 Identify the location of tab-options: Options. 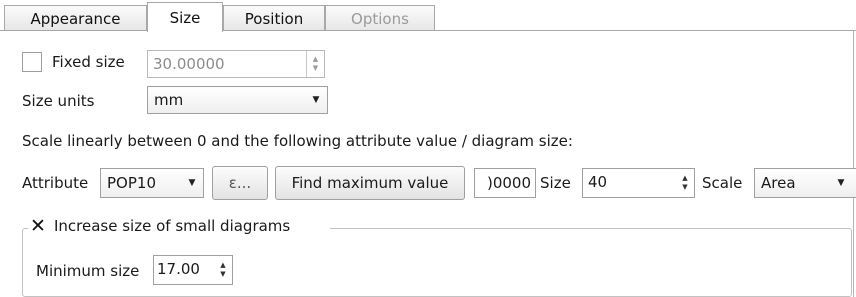
(380, 18).